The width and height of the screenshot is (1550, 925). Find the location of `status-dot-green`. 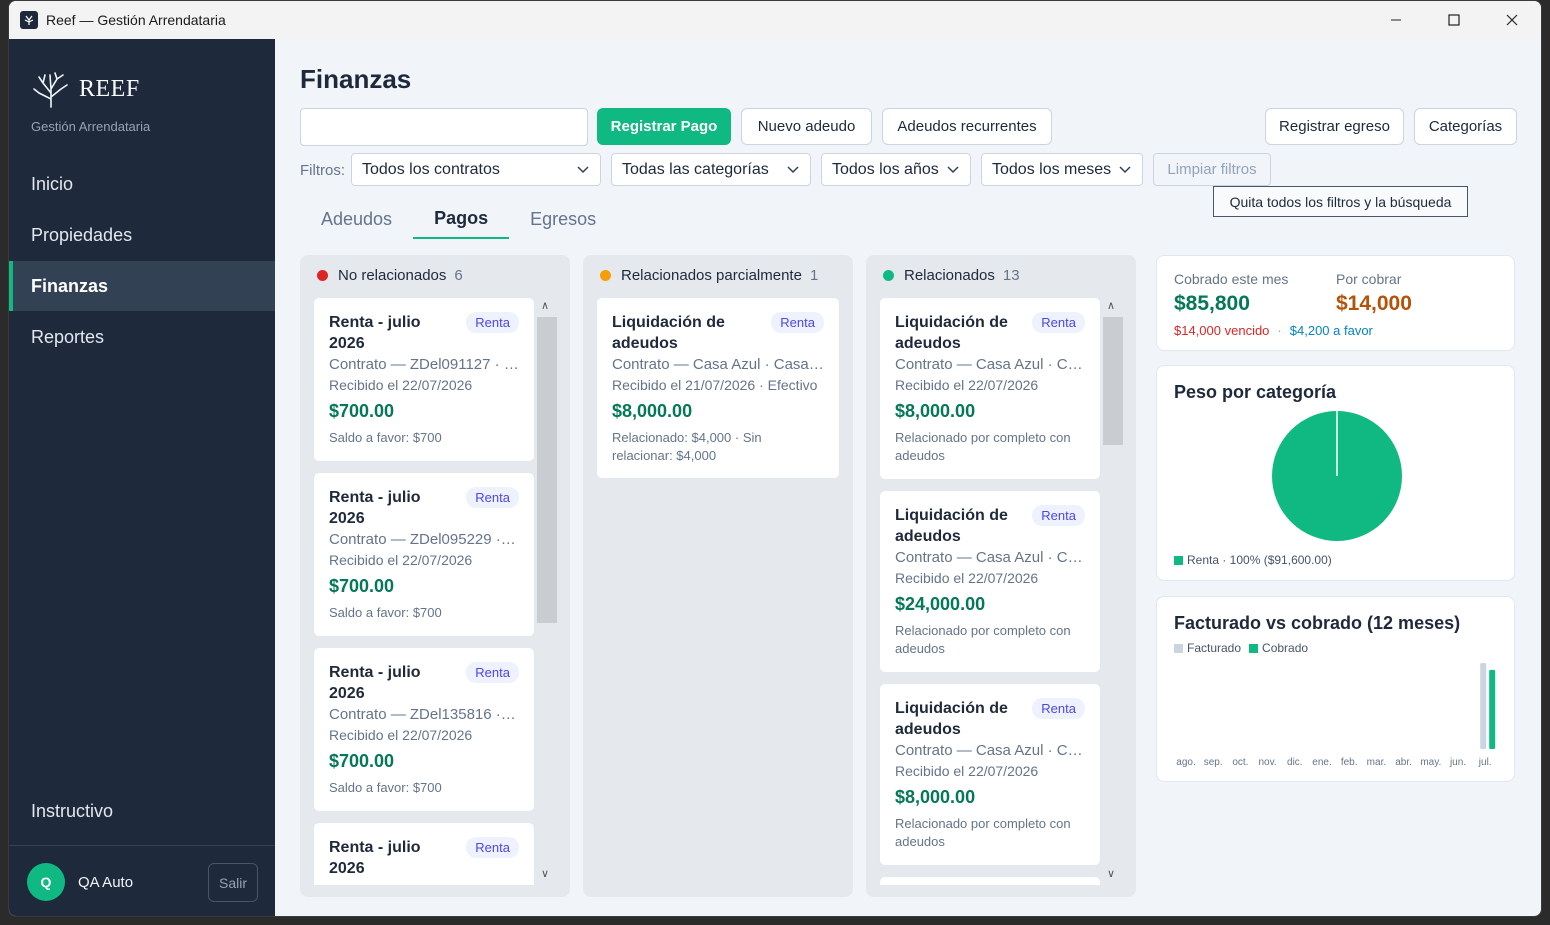

status-dot-green is located at coordinates (888, 275).